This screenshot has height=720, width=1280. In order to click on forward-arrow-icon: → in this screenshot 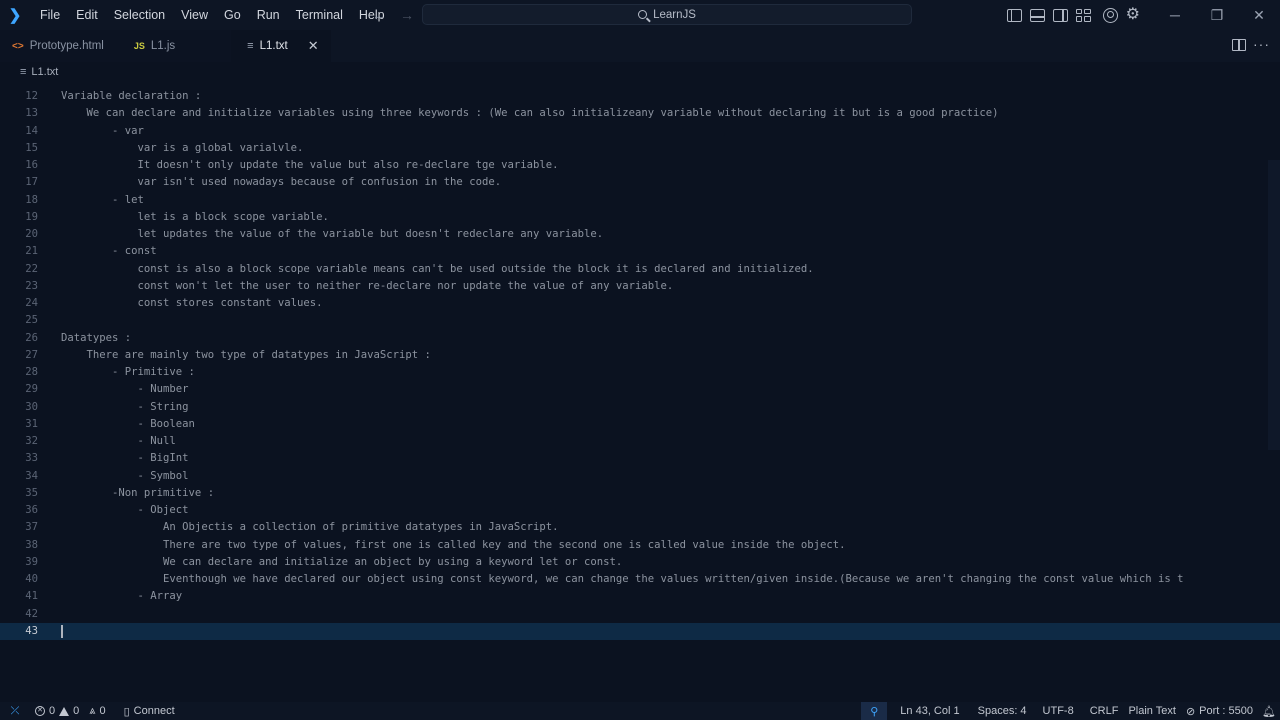, I will do `click(407, 15)`.